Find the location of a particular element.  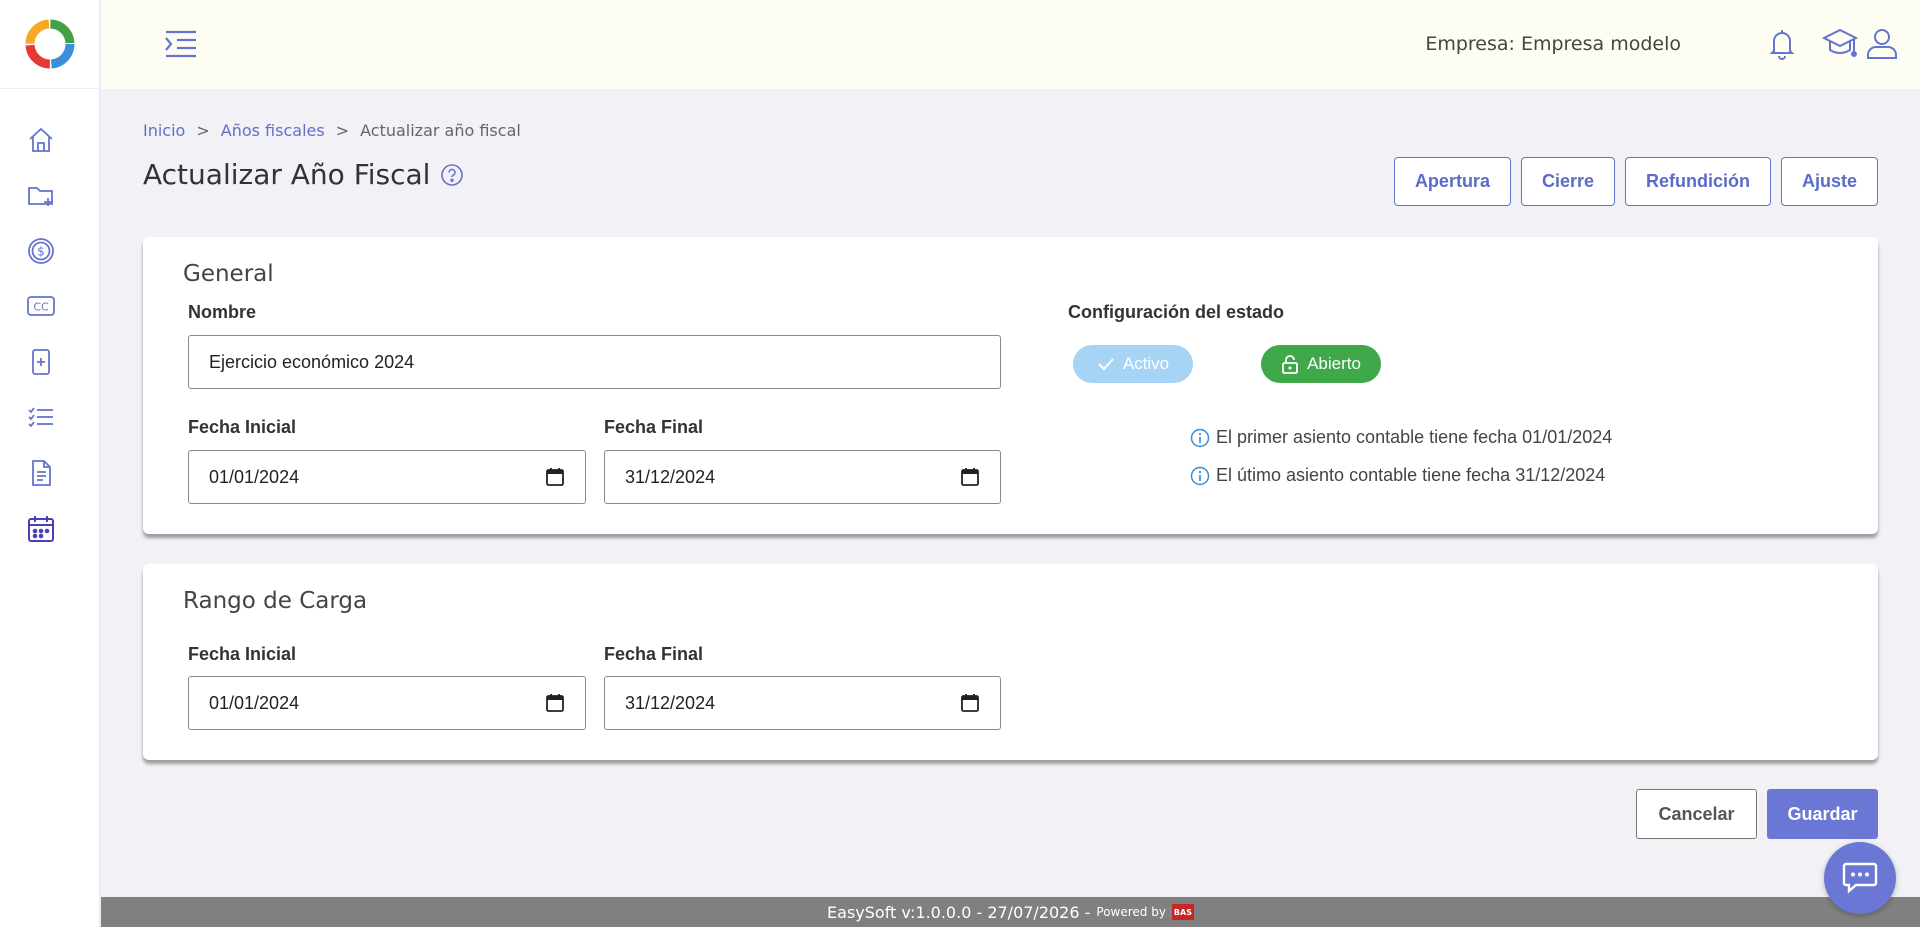

activo-toggle: Activo is located at coordinates (1133, 364).